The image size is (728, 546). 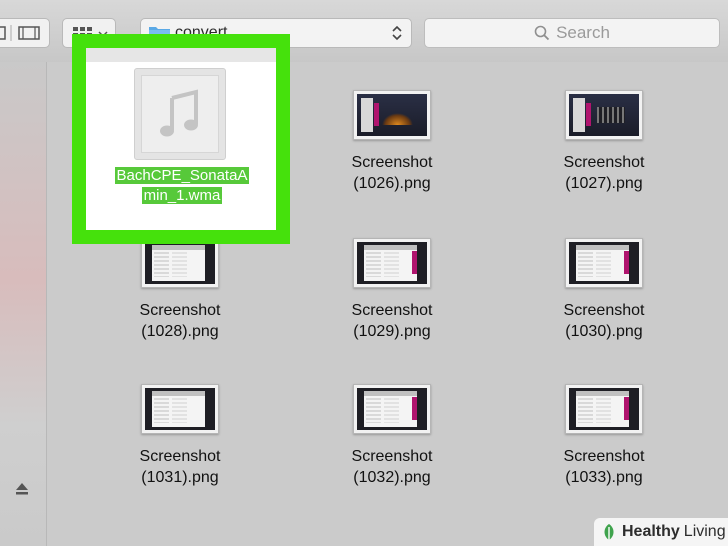 I want to click on view-mode-segment, so click(x=25, y=33).